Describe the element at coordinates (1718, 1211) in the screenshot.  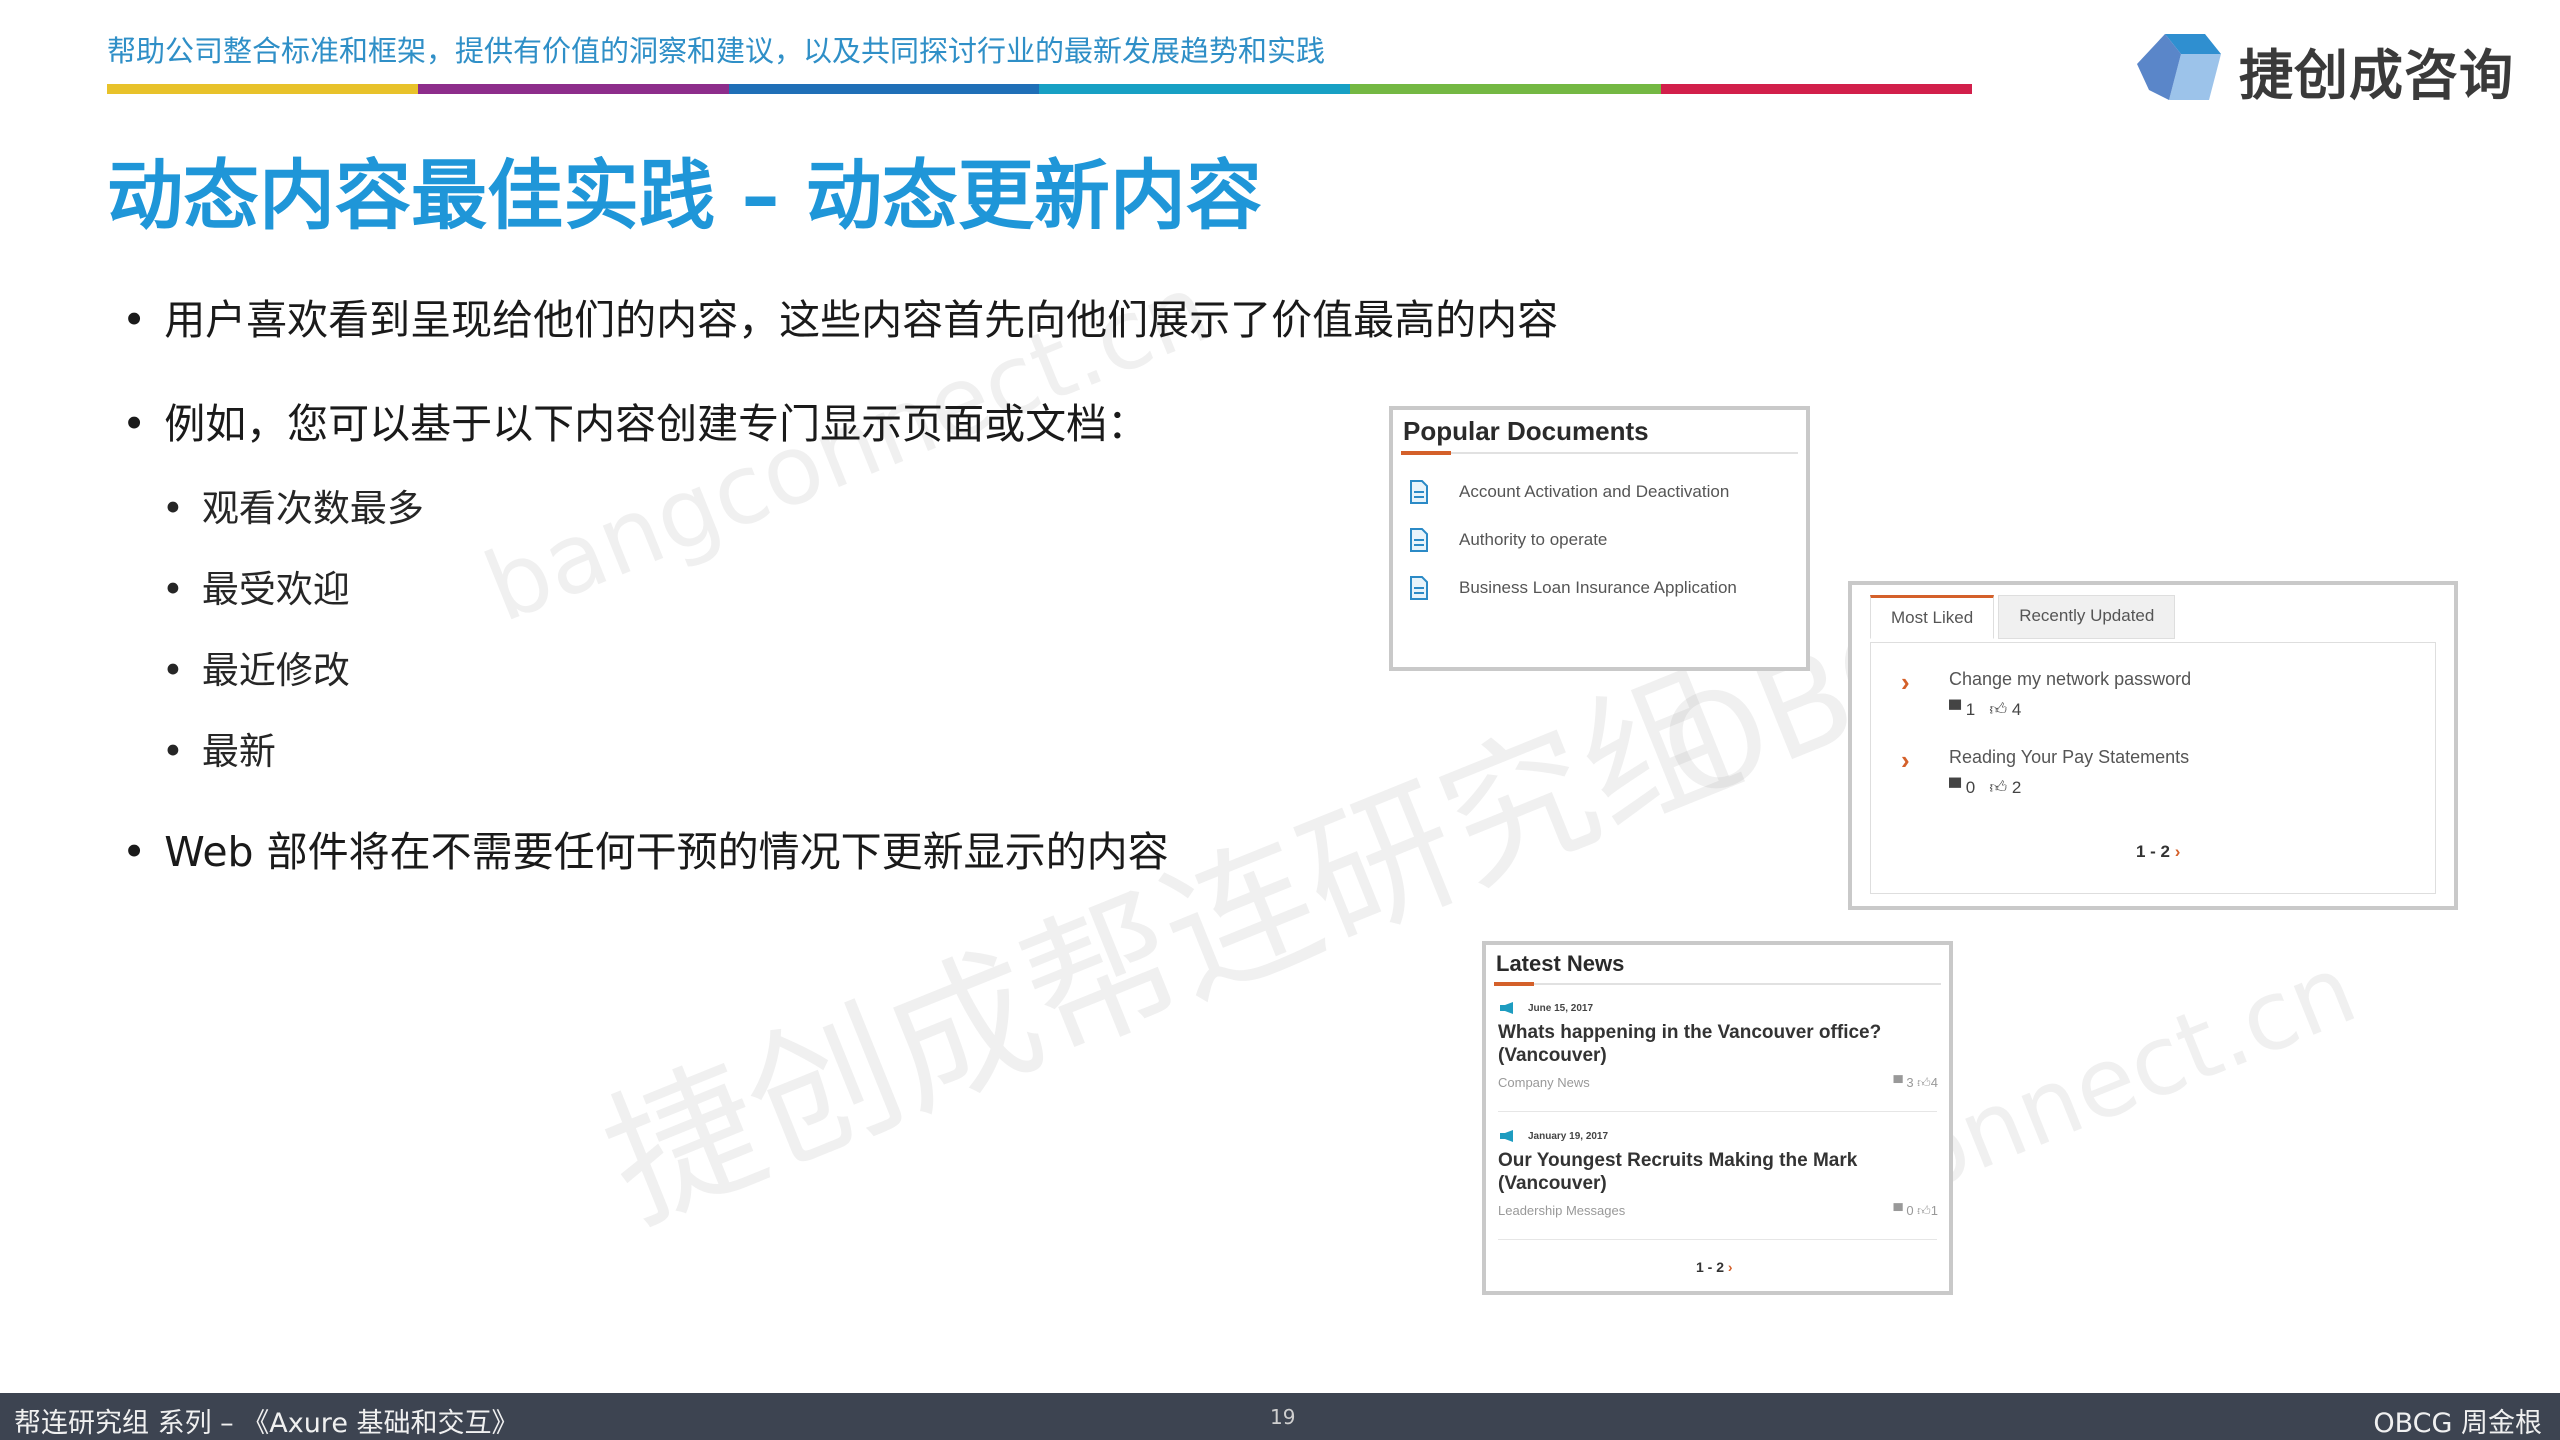
I see `news-footer: Leadership Messages ▀ 0 👍︎1` at that location.